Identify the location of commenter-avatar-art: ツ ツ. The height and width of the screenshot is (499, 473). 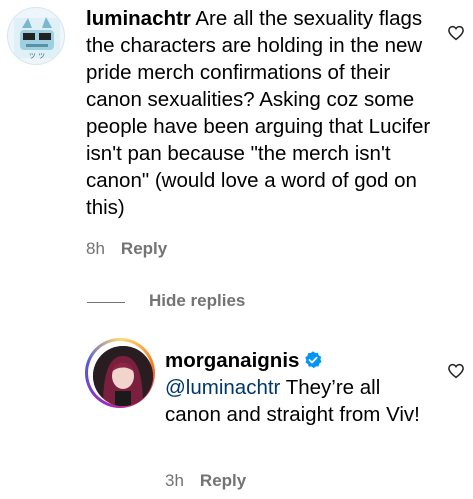
(37, 38).